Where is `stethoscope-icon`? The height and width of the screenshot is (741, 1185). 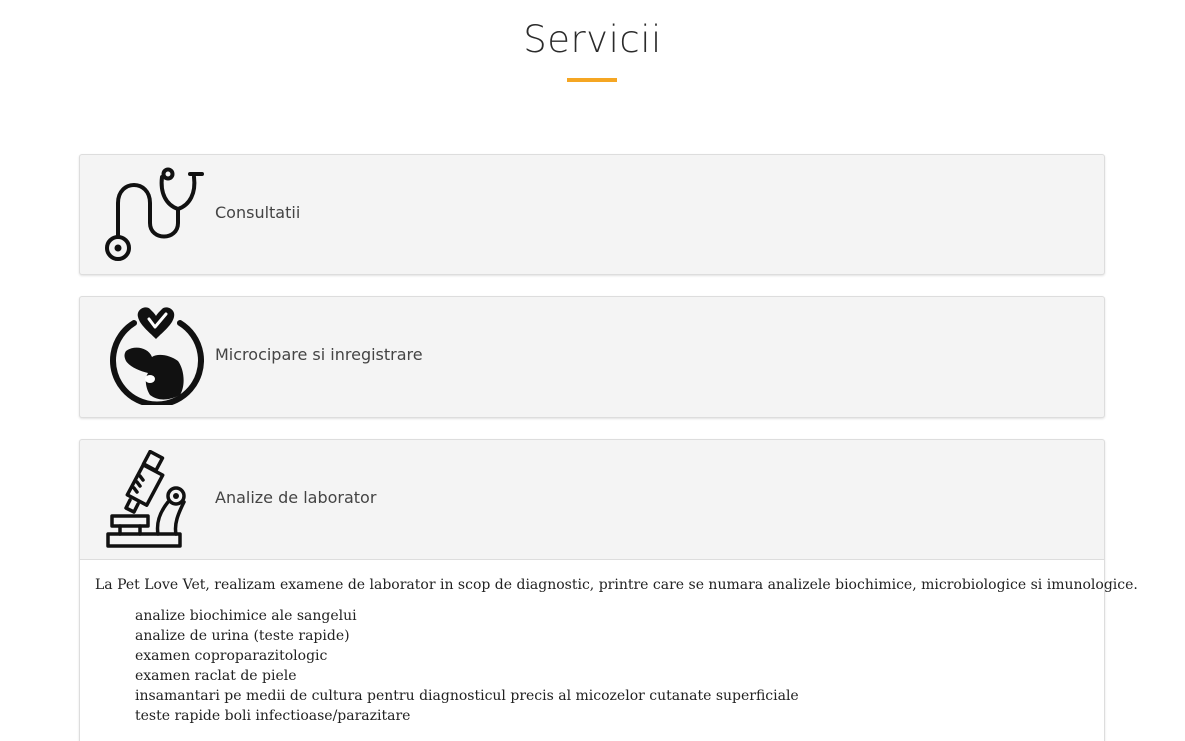
stethoscope-icon is located at coordinates (154, 215).